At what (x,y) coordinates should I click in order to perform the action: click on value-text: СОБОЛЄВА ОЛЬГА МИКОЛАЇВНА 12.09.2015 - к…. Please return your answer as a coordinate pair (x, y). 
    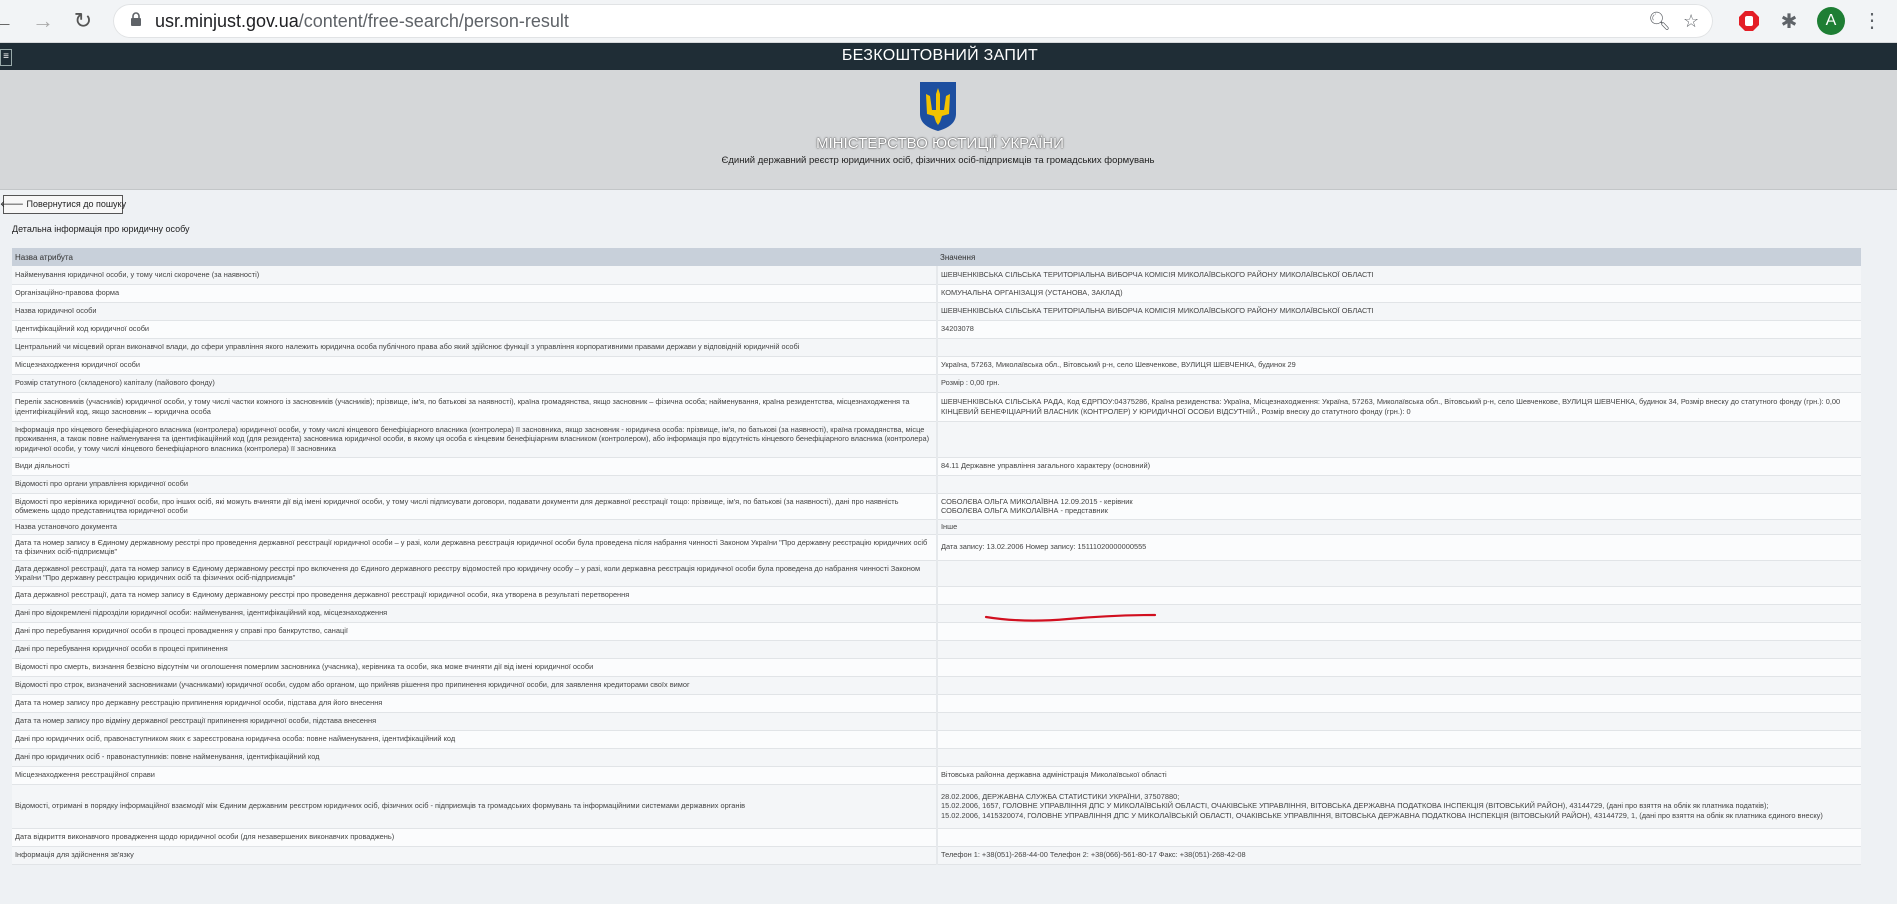
    Looking at the image, I should click on (1037, 505).